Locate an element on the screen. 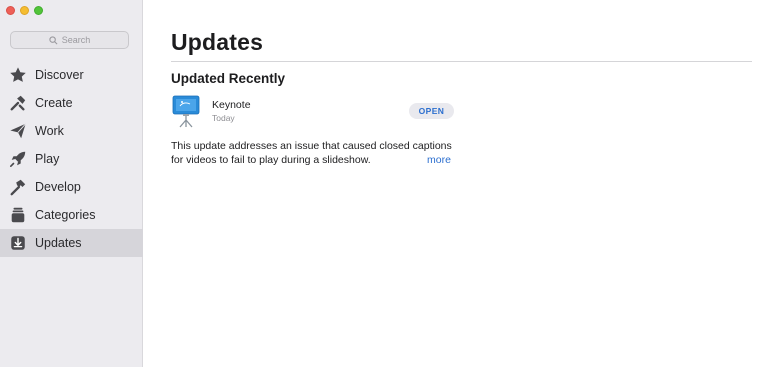 The image size is (777, 367). sidebar-item-create: Create is located at coordinates (71, 103).